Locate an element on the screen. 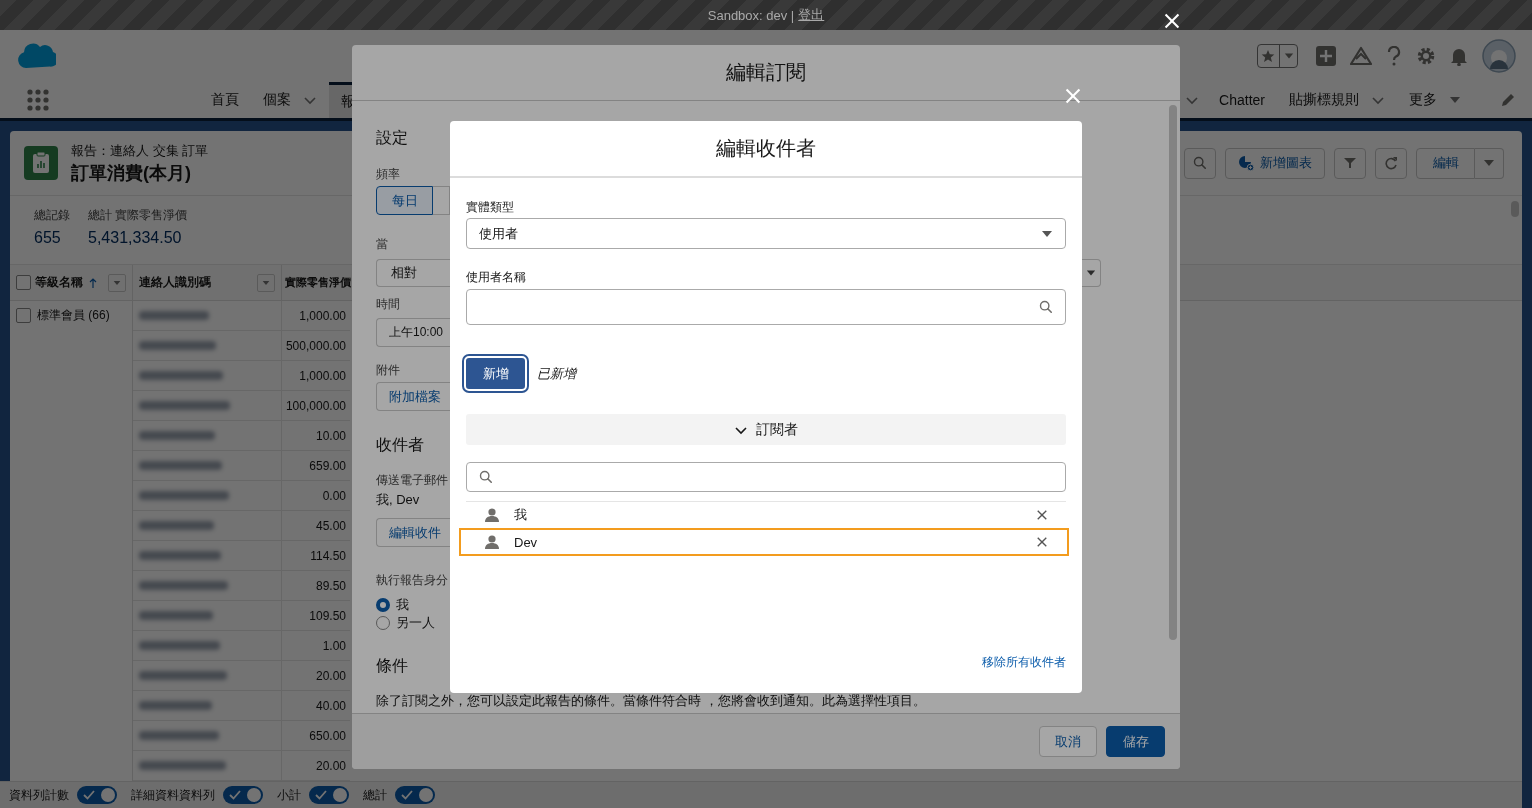 The height and width of the screenshot is (808, 1532). nav-tab: 貼撕標規則 is located at coordinates (1337, 100).